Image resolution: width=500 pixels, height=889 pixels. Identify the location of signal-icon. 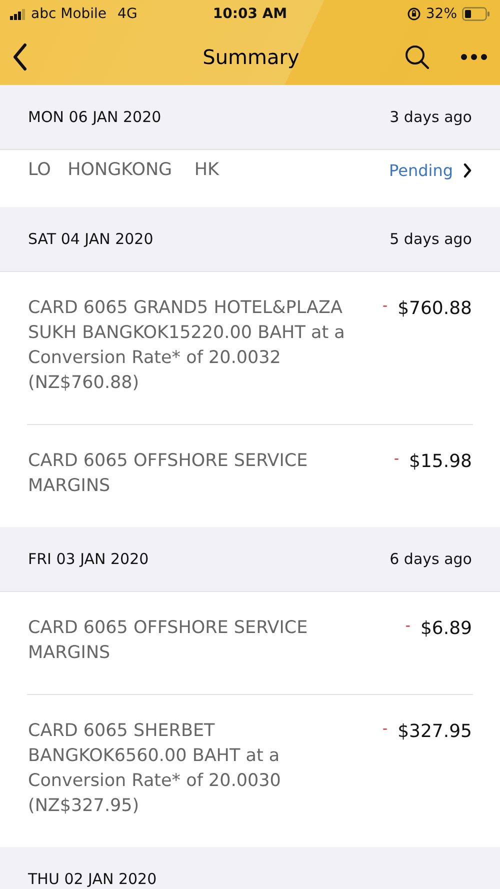
(18, 14).